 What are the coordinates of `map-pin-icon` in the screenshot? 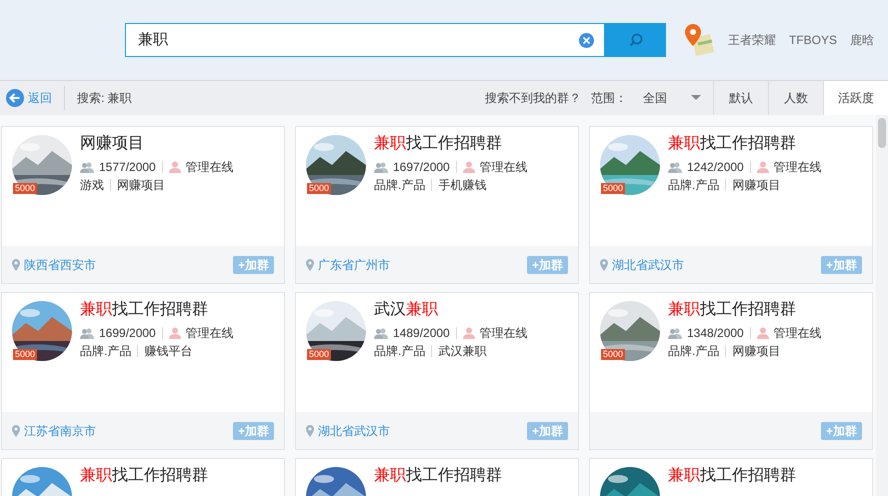 It's located at (699, 40).